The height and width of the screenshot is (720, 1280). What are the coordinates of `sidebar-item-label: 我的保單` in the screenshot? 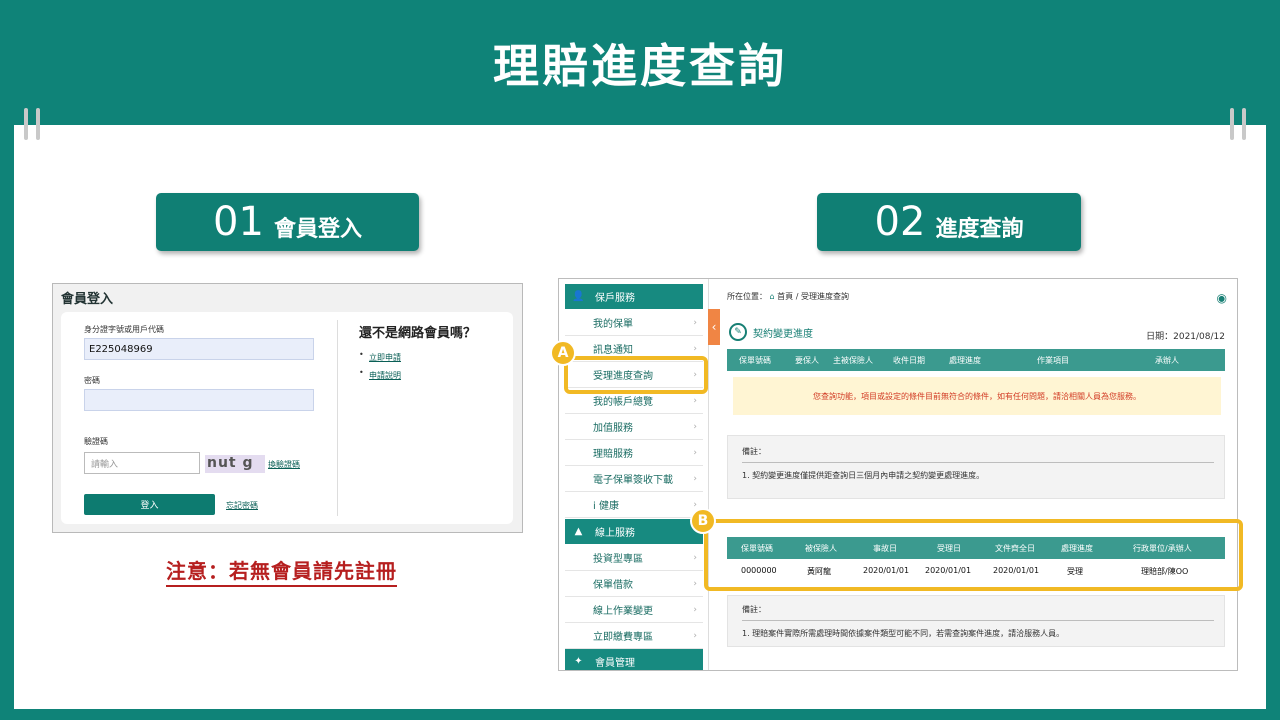 It's located at (613, 324).